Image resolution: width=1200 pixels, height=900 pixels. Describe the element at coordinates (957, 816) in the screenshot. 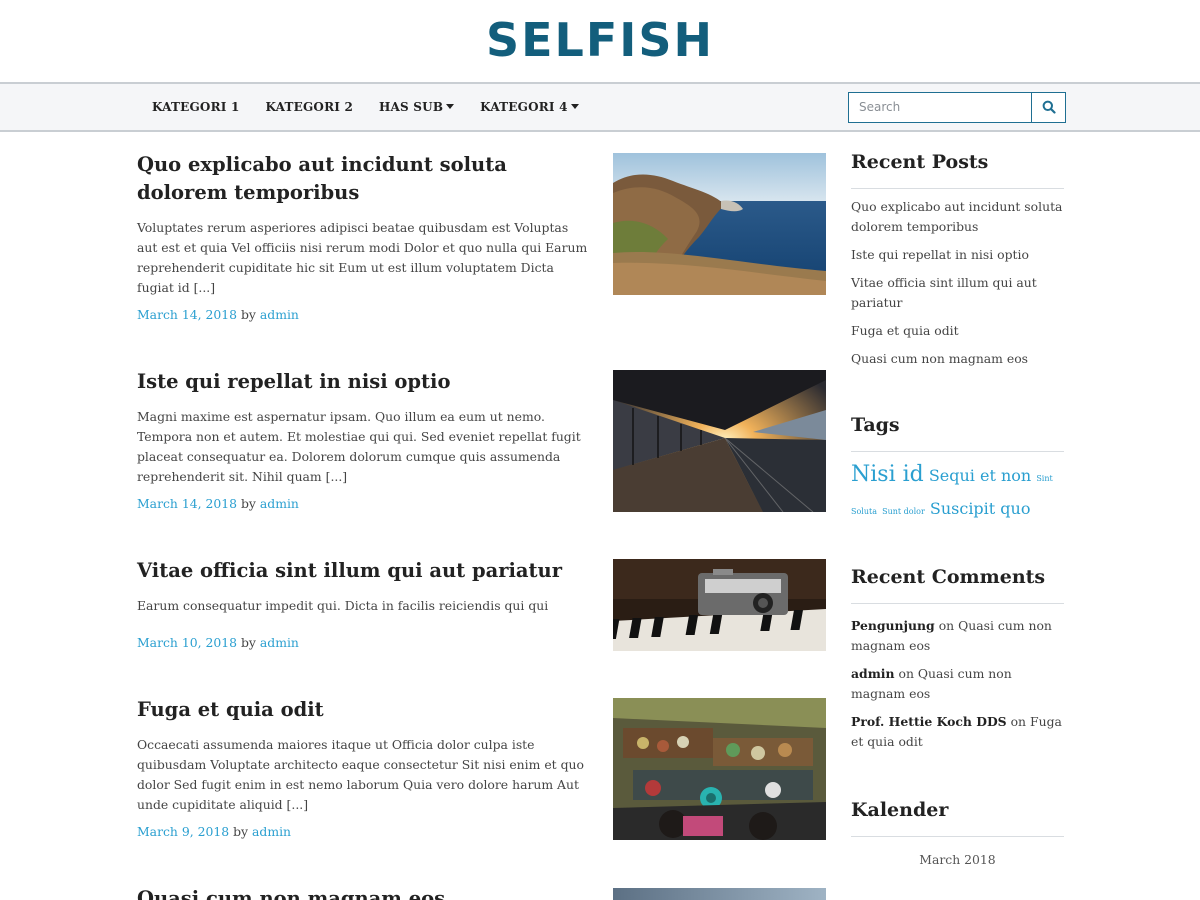

I see `widget-title: Kalender` at that location.